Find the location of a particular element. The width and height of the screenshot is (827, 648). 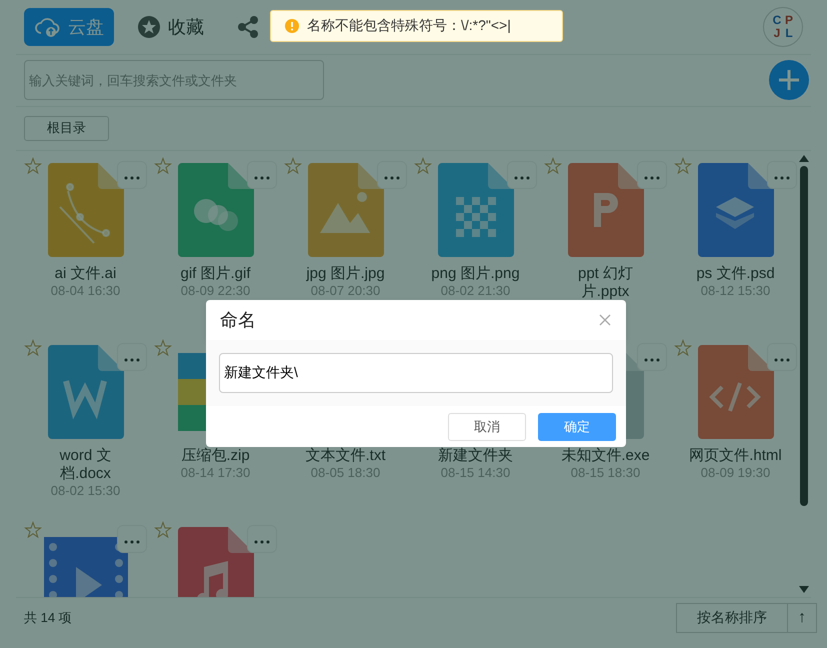

music-file-icon is located at coordinates (216, 562).